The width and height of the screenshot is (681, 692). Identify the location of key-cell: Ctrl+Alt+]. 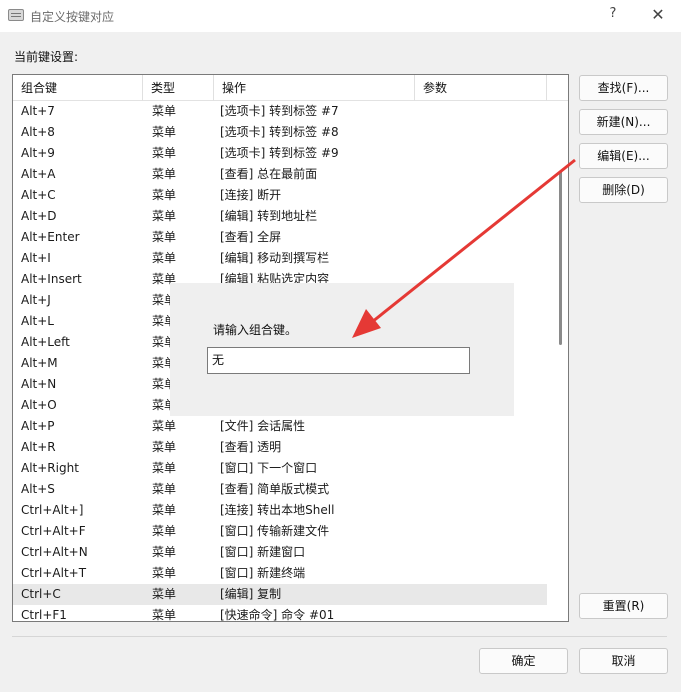
(52, 510).